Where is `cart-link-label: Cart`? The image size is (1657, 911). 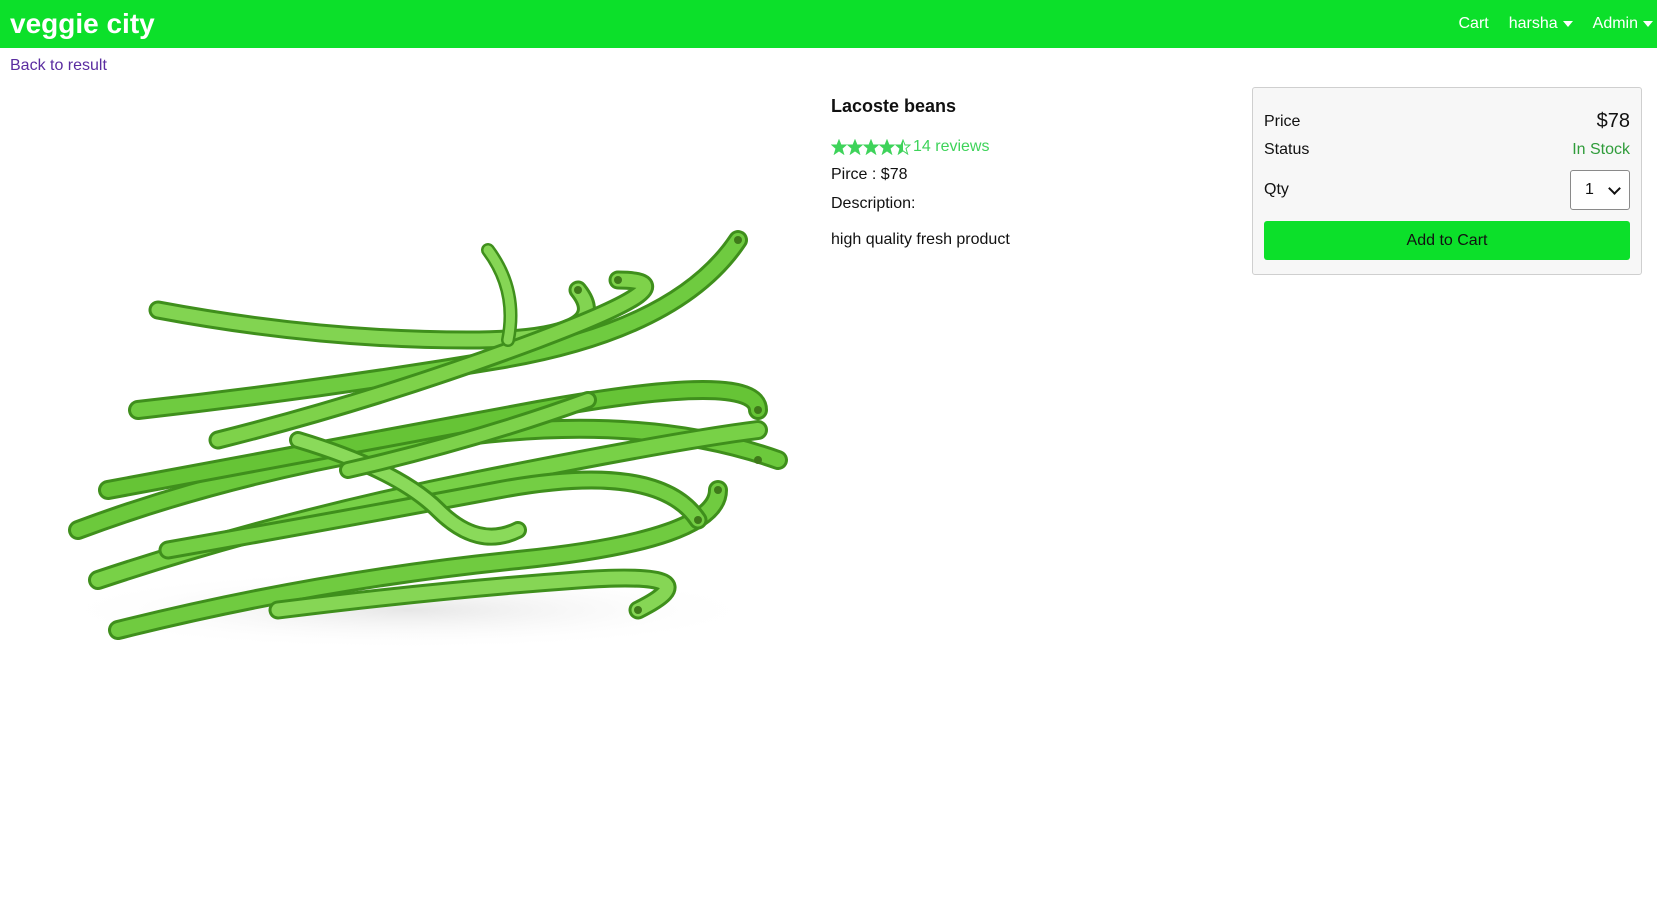 cart-link-label: Cart is located at coordinates (1473, 23).